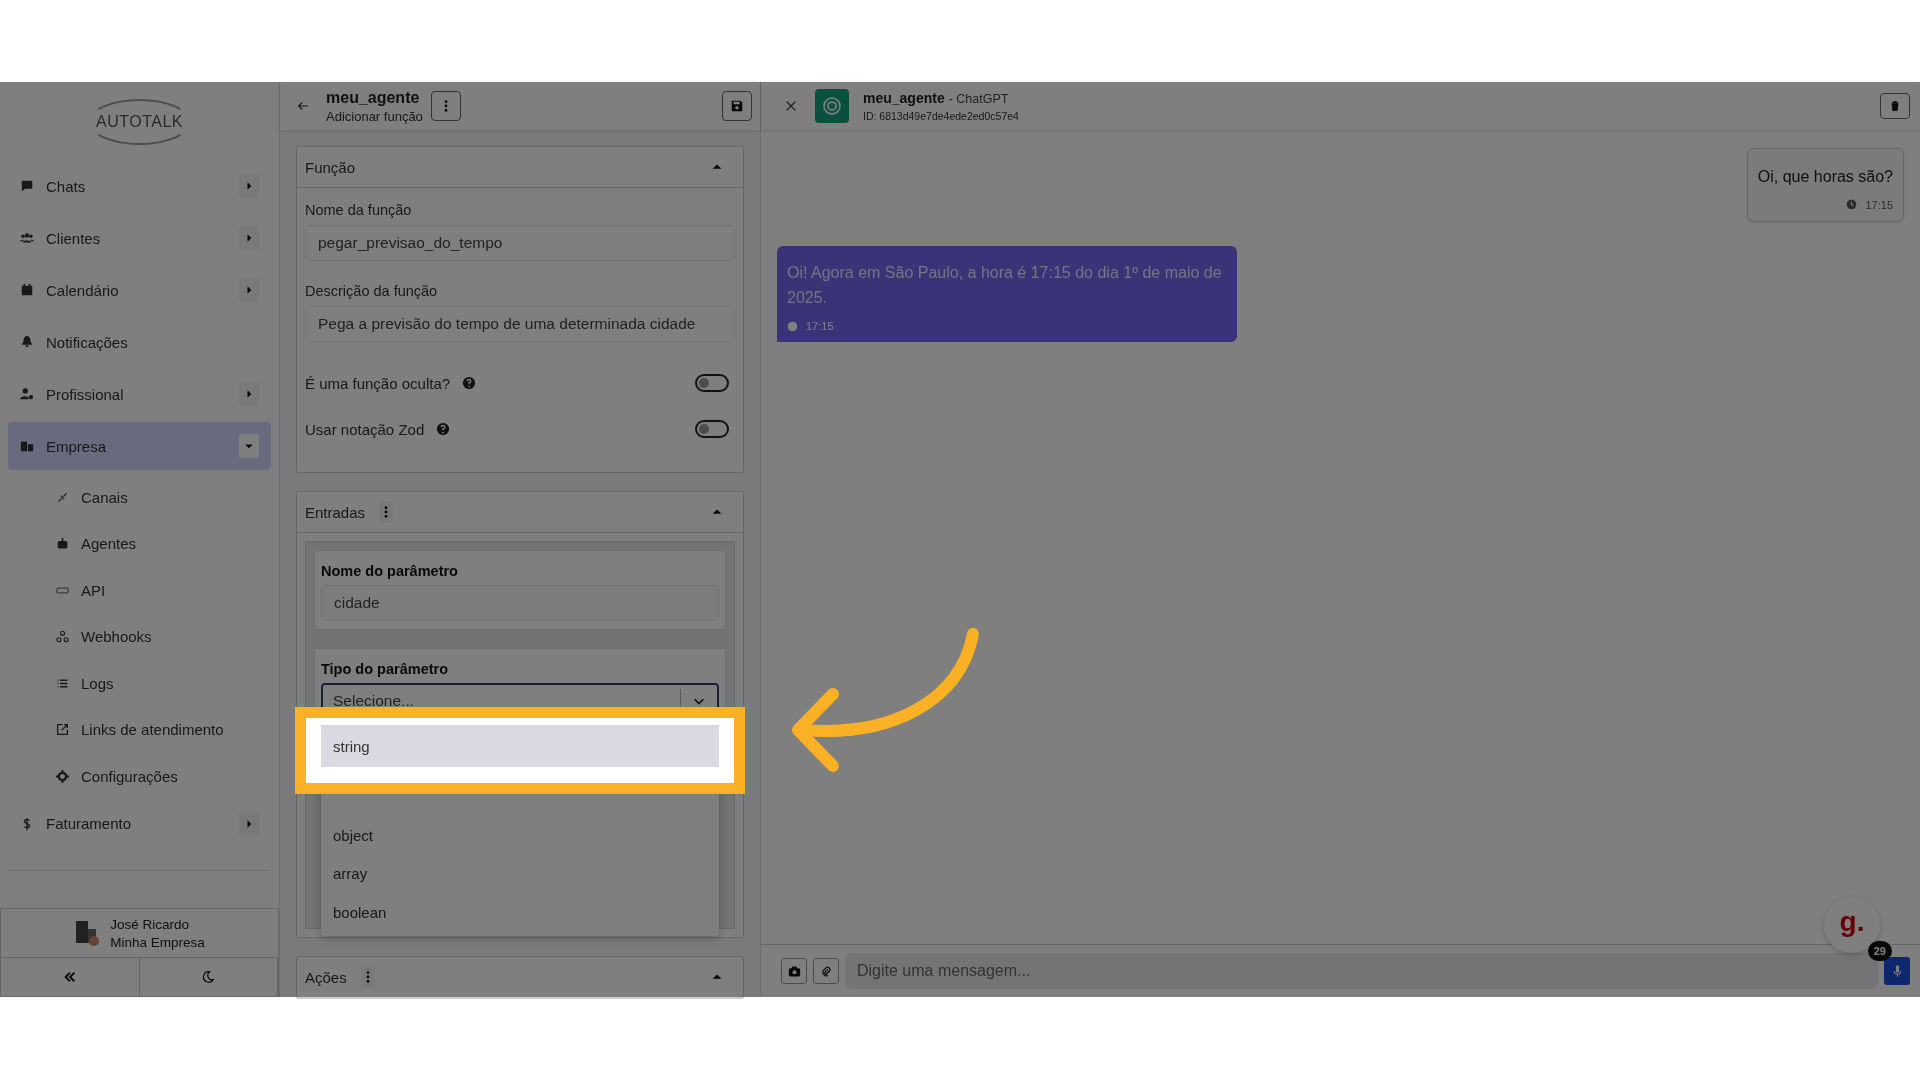 This screenshot has height=1080, width=1920. What do you see at coordinates (904, 98) in the screenshot?
I see `agent-name: meu_agente` at bounding box center [904, 98].